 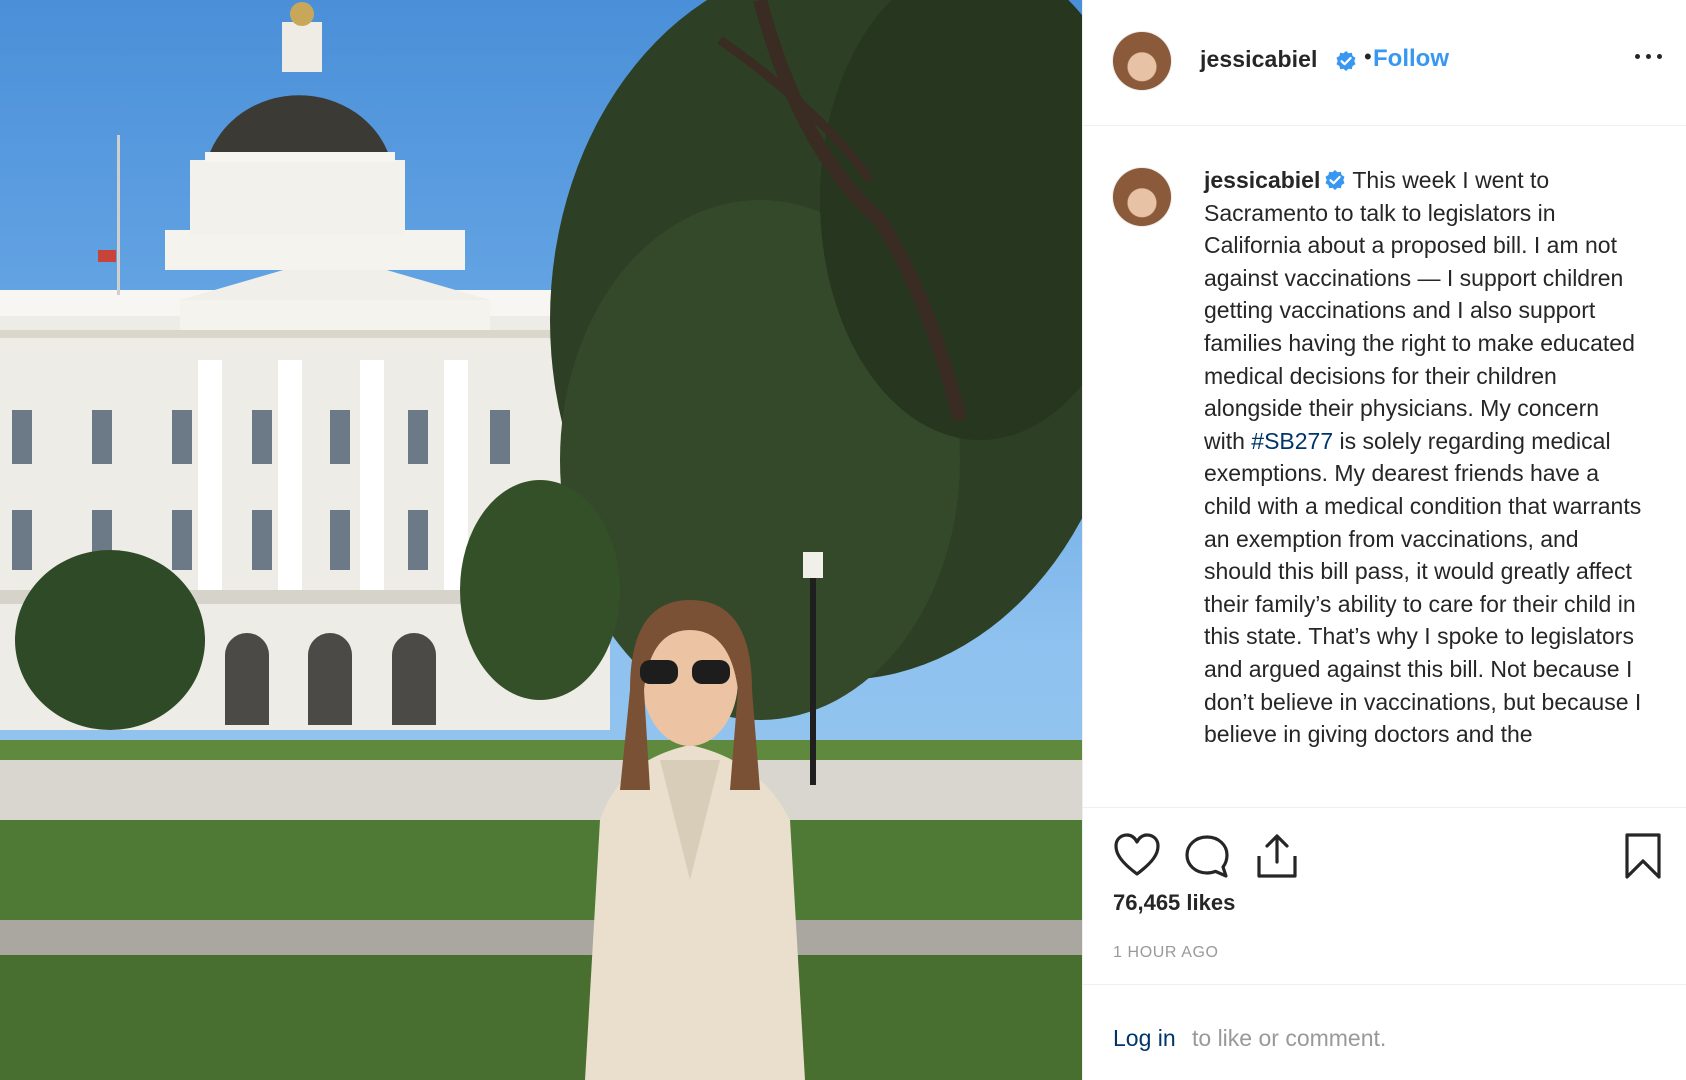 What do you see at coordinates (1174, 903) in the screenshot?
I see `likes-count: 76,465 likes` at bounding box center [1174, 903].